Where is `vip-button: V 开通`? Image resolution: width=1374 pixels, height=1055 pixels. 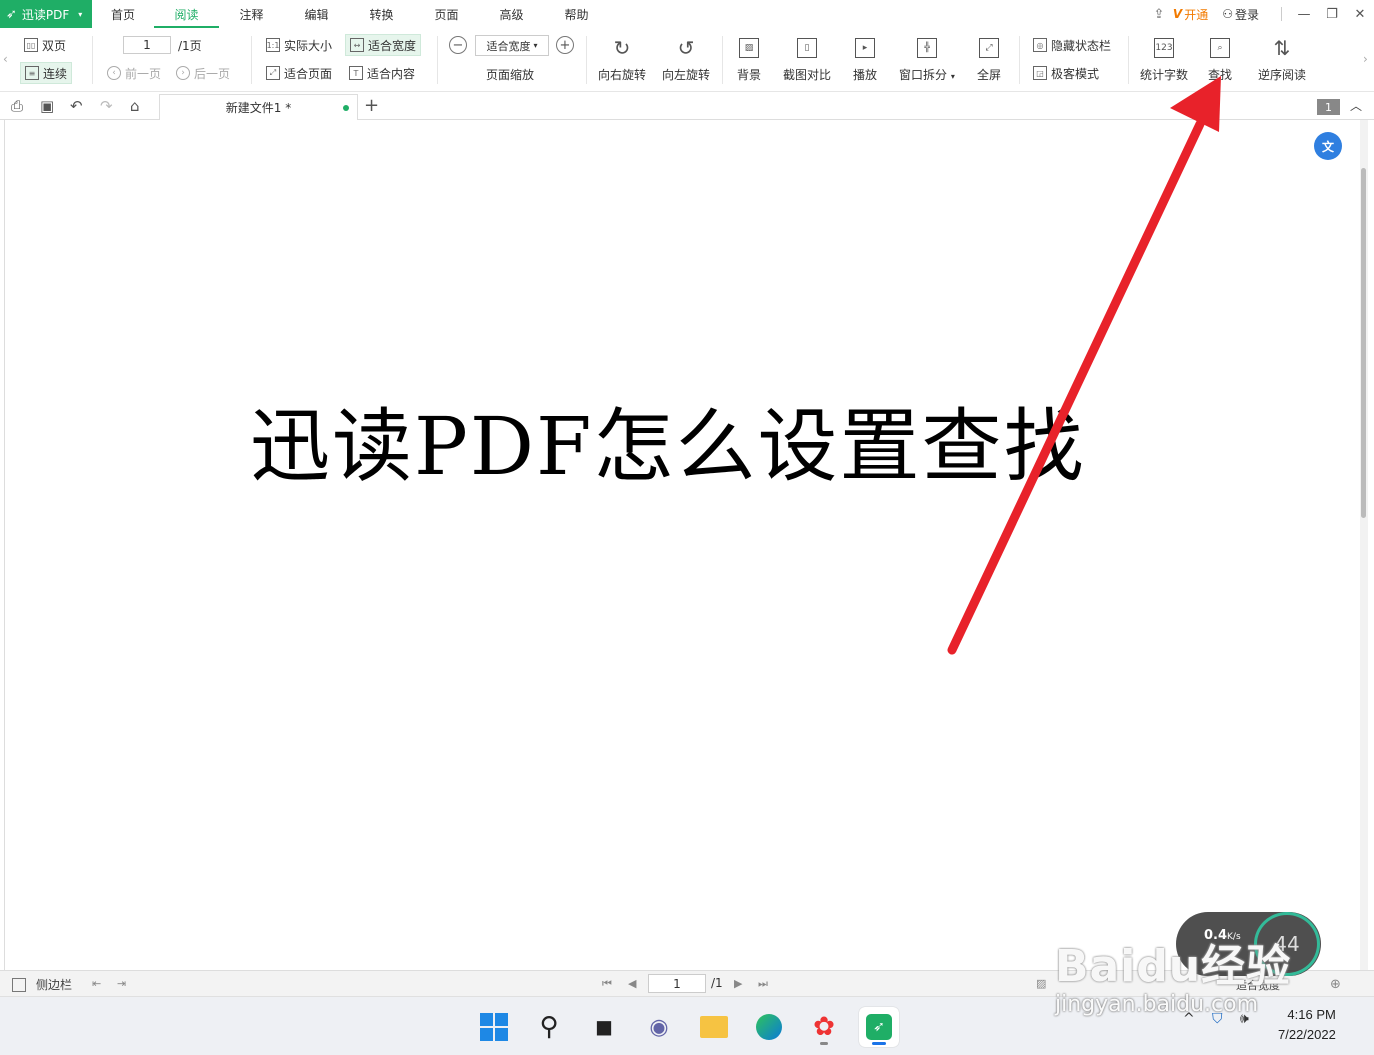
vip-button: V 开通 is located at coordinates (1190, 14).